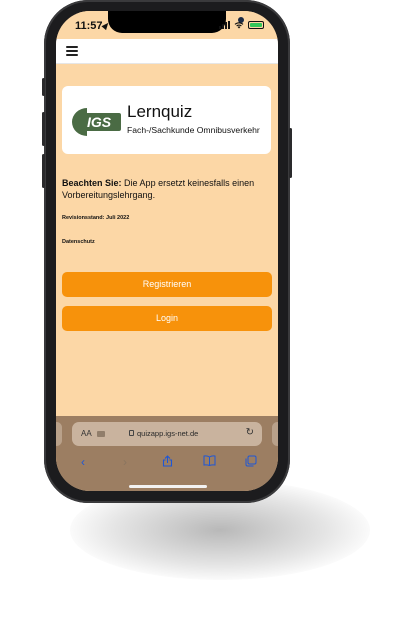 This screenshot has width=400, height=634. Describe the element at coordinates (99, 122) in the screenshot. I see `logo-mark-text: IGS` at that location.